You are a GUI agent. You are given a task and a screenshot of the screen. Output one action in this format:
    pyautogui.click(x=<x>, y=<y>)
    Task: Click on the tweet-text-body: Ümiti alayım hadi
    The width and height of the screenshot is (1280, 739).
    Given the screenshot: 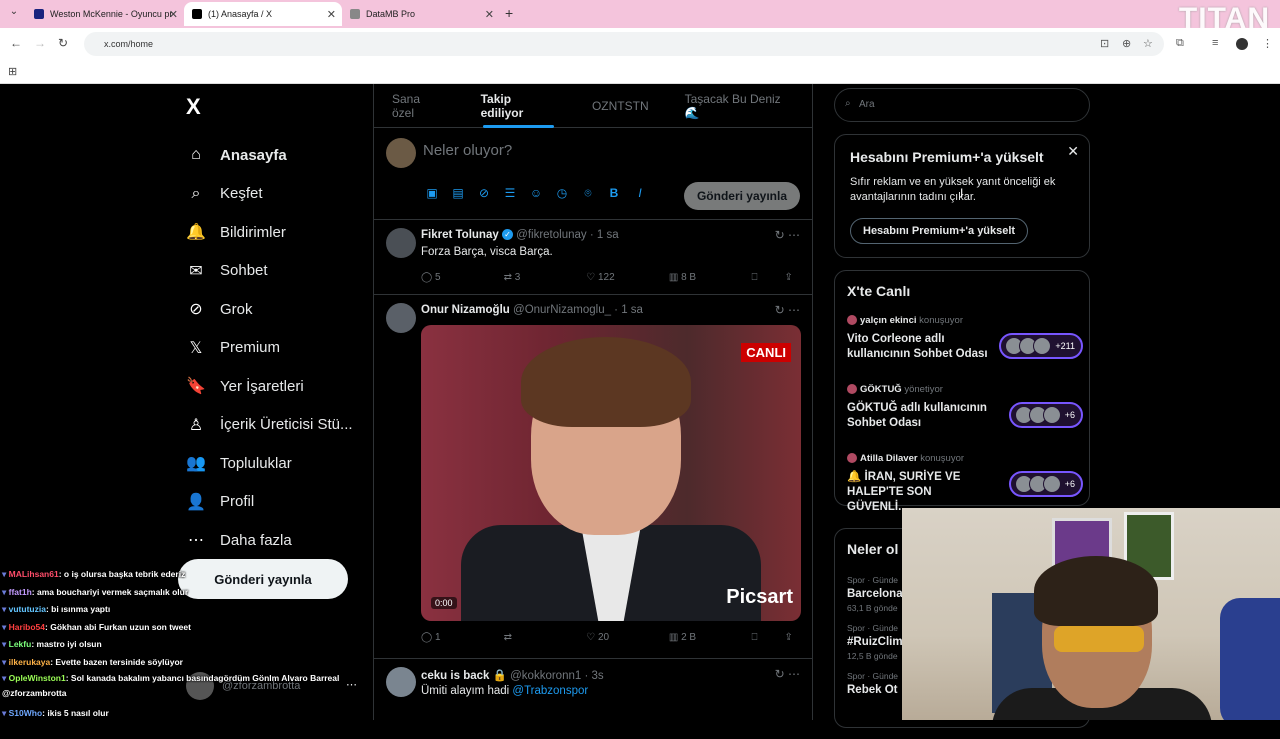 What is the action you would take?
    pyautogui.click(x=467, y=691)
    